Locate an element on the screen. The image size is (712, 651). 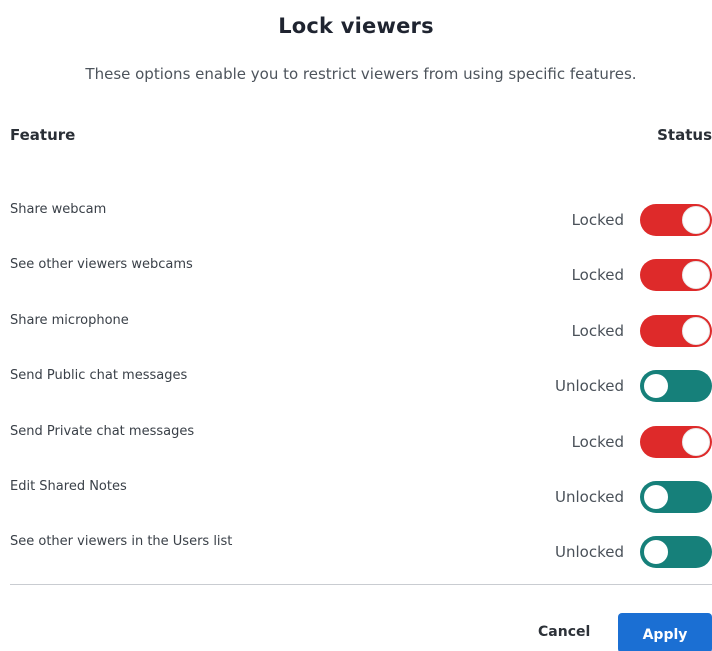
row-send-public-chat: Send Public chat messages Unlocked is located at coordinates (361, 386).